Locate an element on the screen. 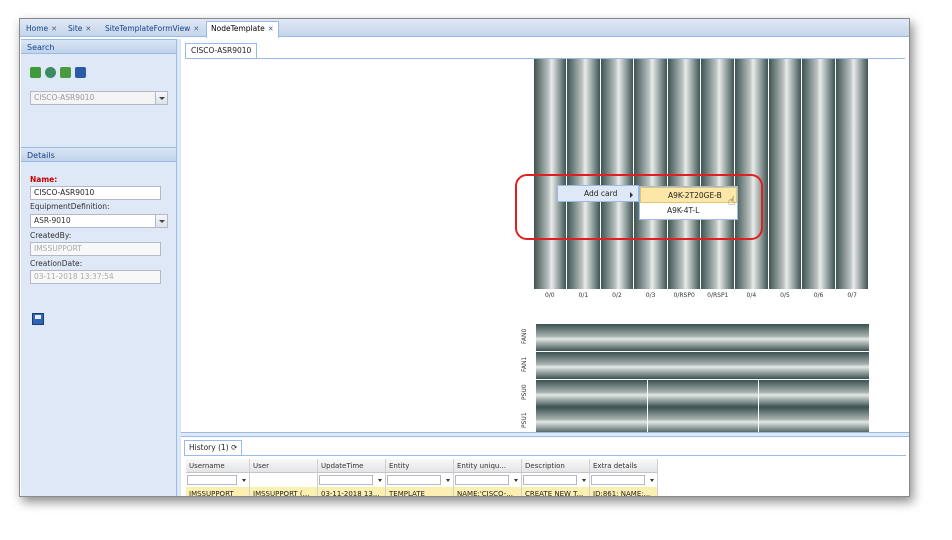  psu-label: PSU1 is located at coordinates (524, 420).